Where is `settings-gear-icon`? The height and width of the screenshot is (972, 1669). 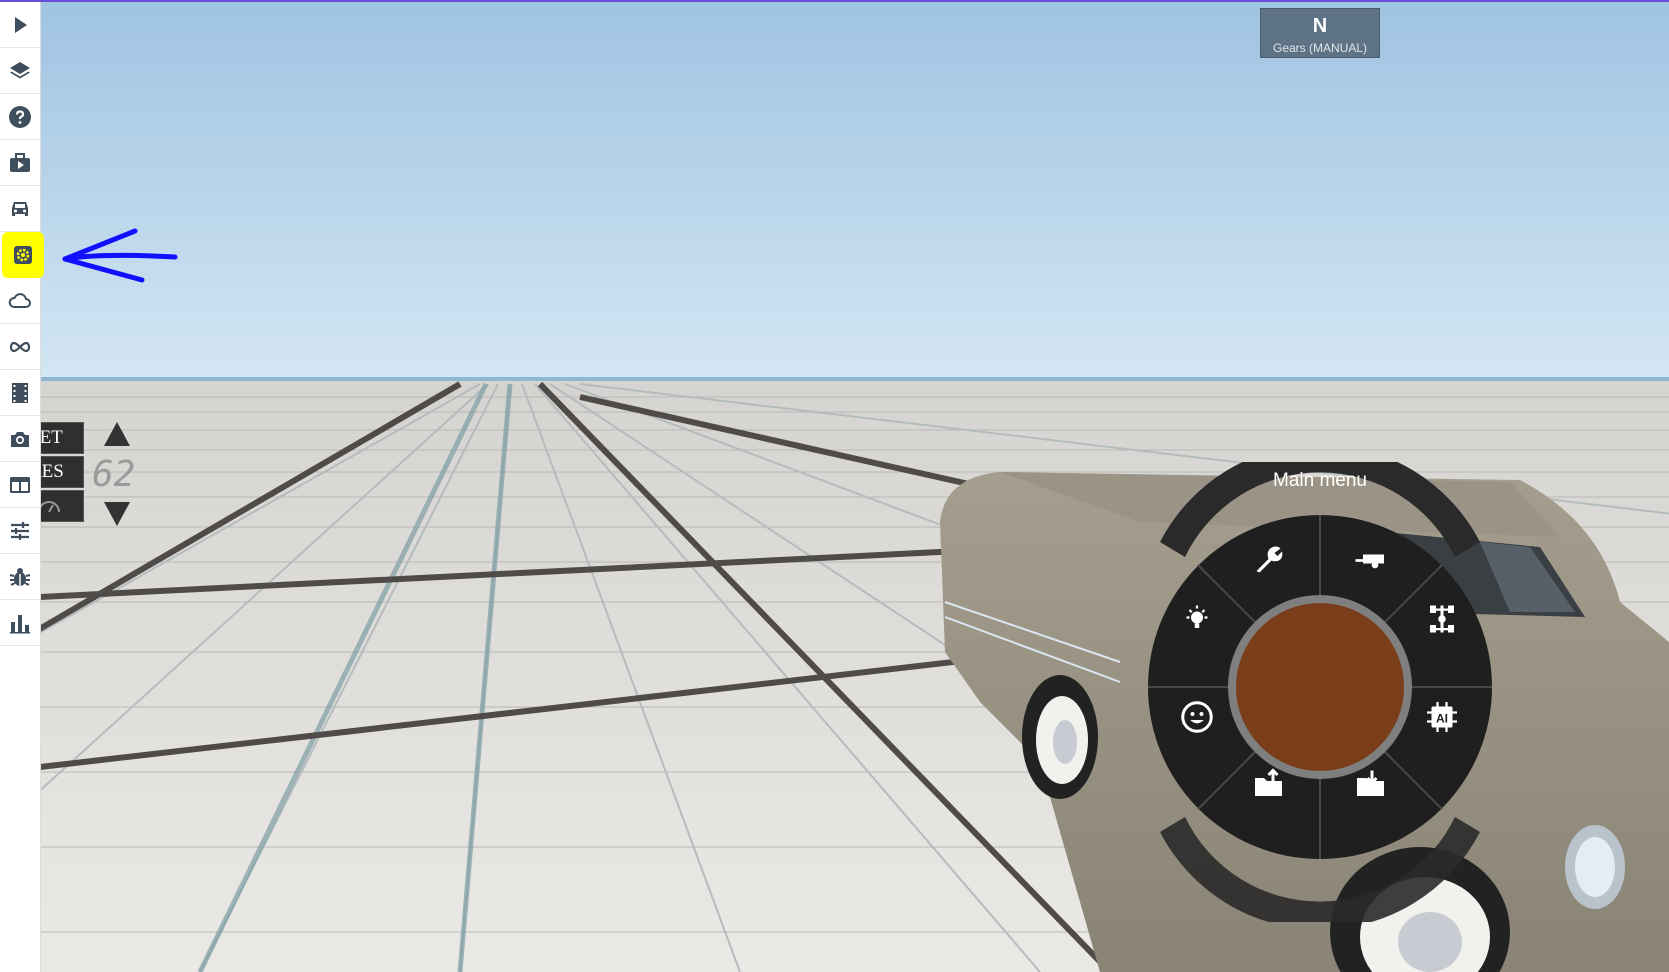
settings-gear-icon is located at coordinates (23, 255).